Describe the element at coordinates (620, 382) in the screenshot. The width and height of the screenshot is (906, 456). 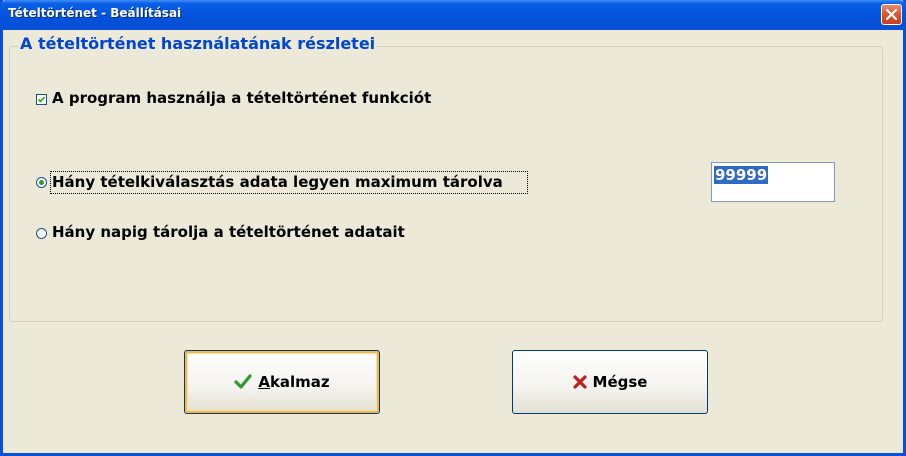
I see `cancel-button-label: Mégse` at that location.